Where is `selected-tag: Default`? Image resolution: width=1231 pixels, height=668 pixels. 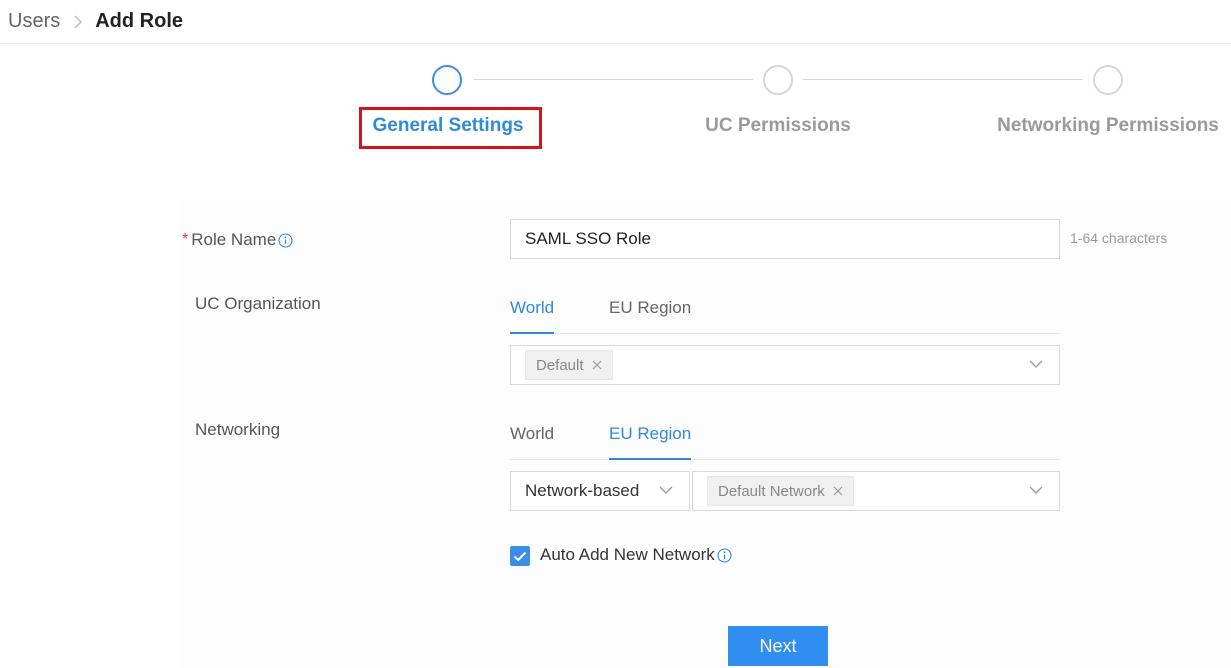
selected-tag: Default is located at coordinates (569, 365).